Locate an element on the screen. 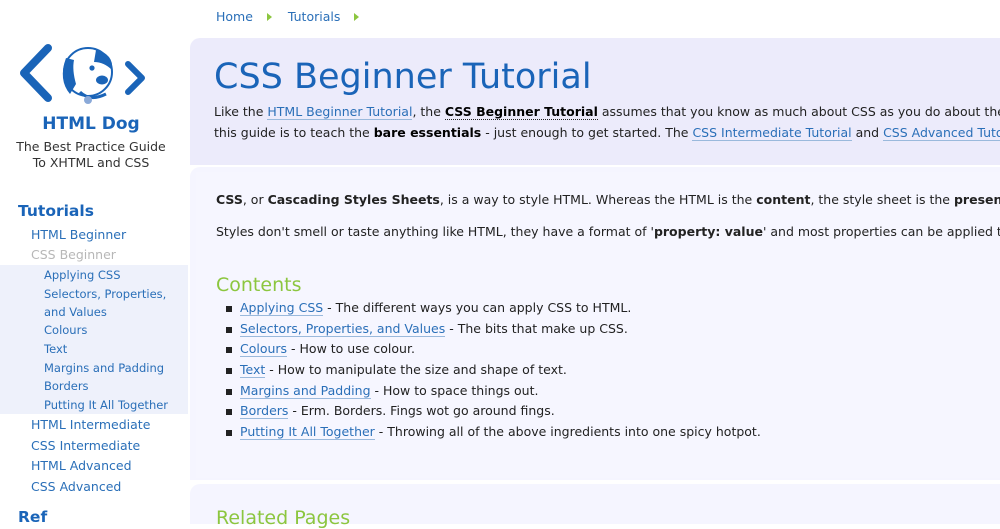  intro-text-segment: this guide is to teach the is located at coordinates (294, 132).